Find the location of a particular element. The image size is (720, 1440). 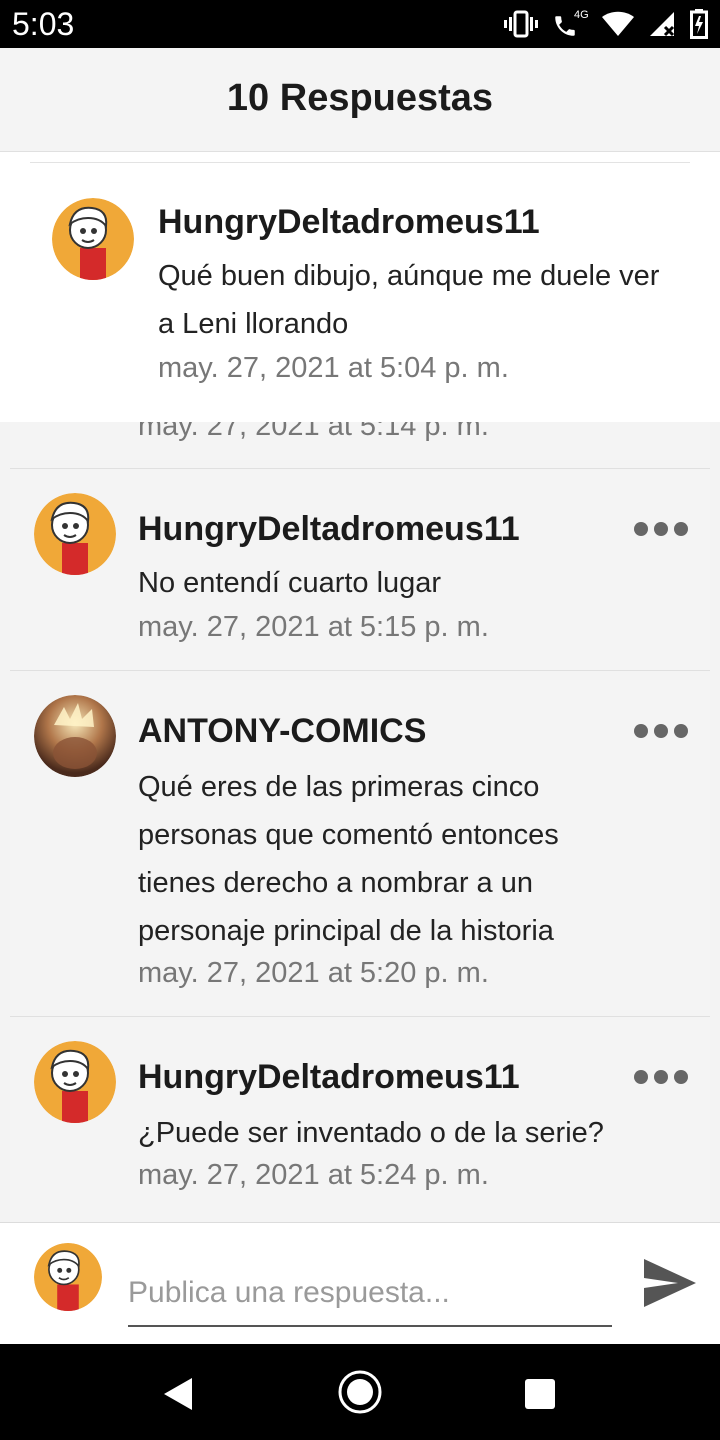

reply-composer is located at coordinates (360, 1283).